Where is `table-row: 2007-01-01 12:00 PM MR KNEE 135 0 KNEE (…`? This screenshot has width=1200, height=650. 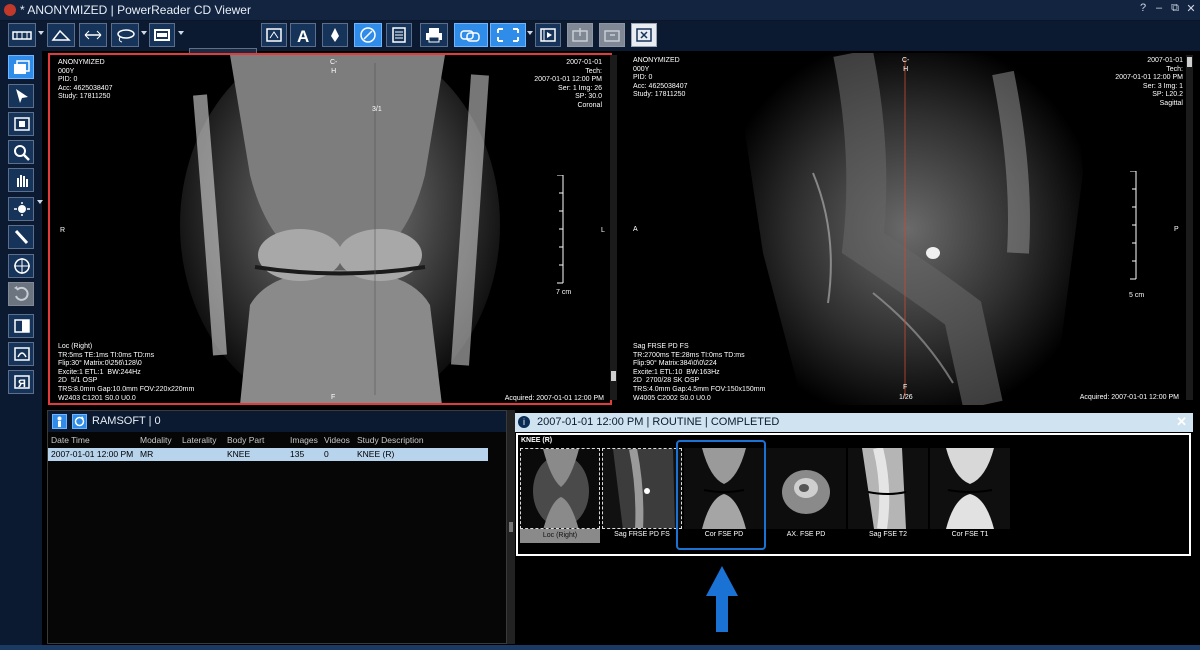
table-row: 2007-01-01 12:00 PM MR KNEE 135 0 KNEE (… is located at coordinates (268, 454).